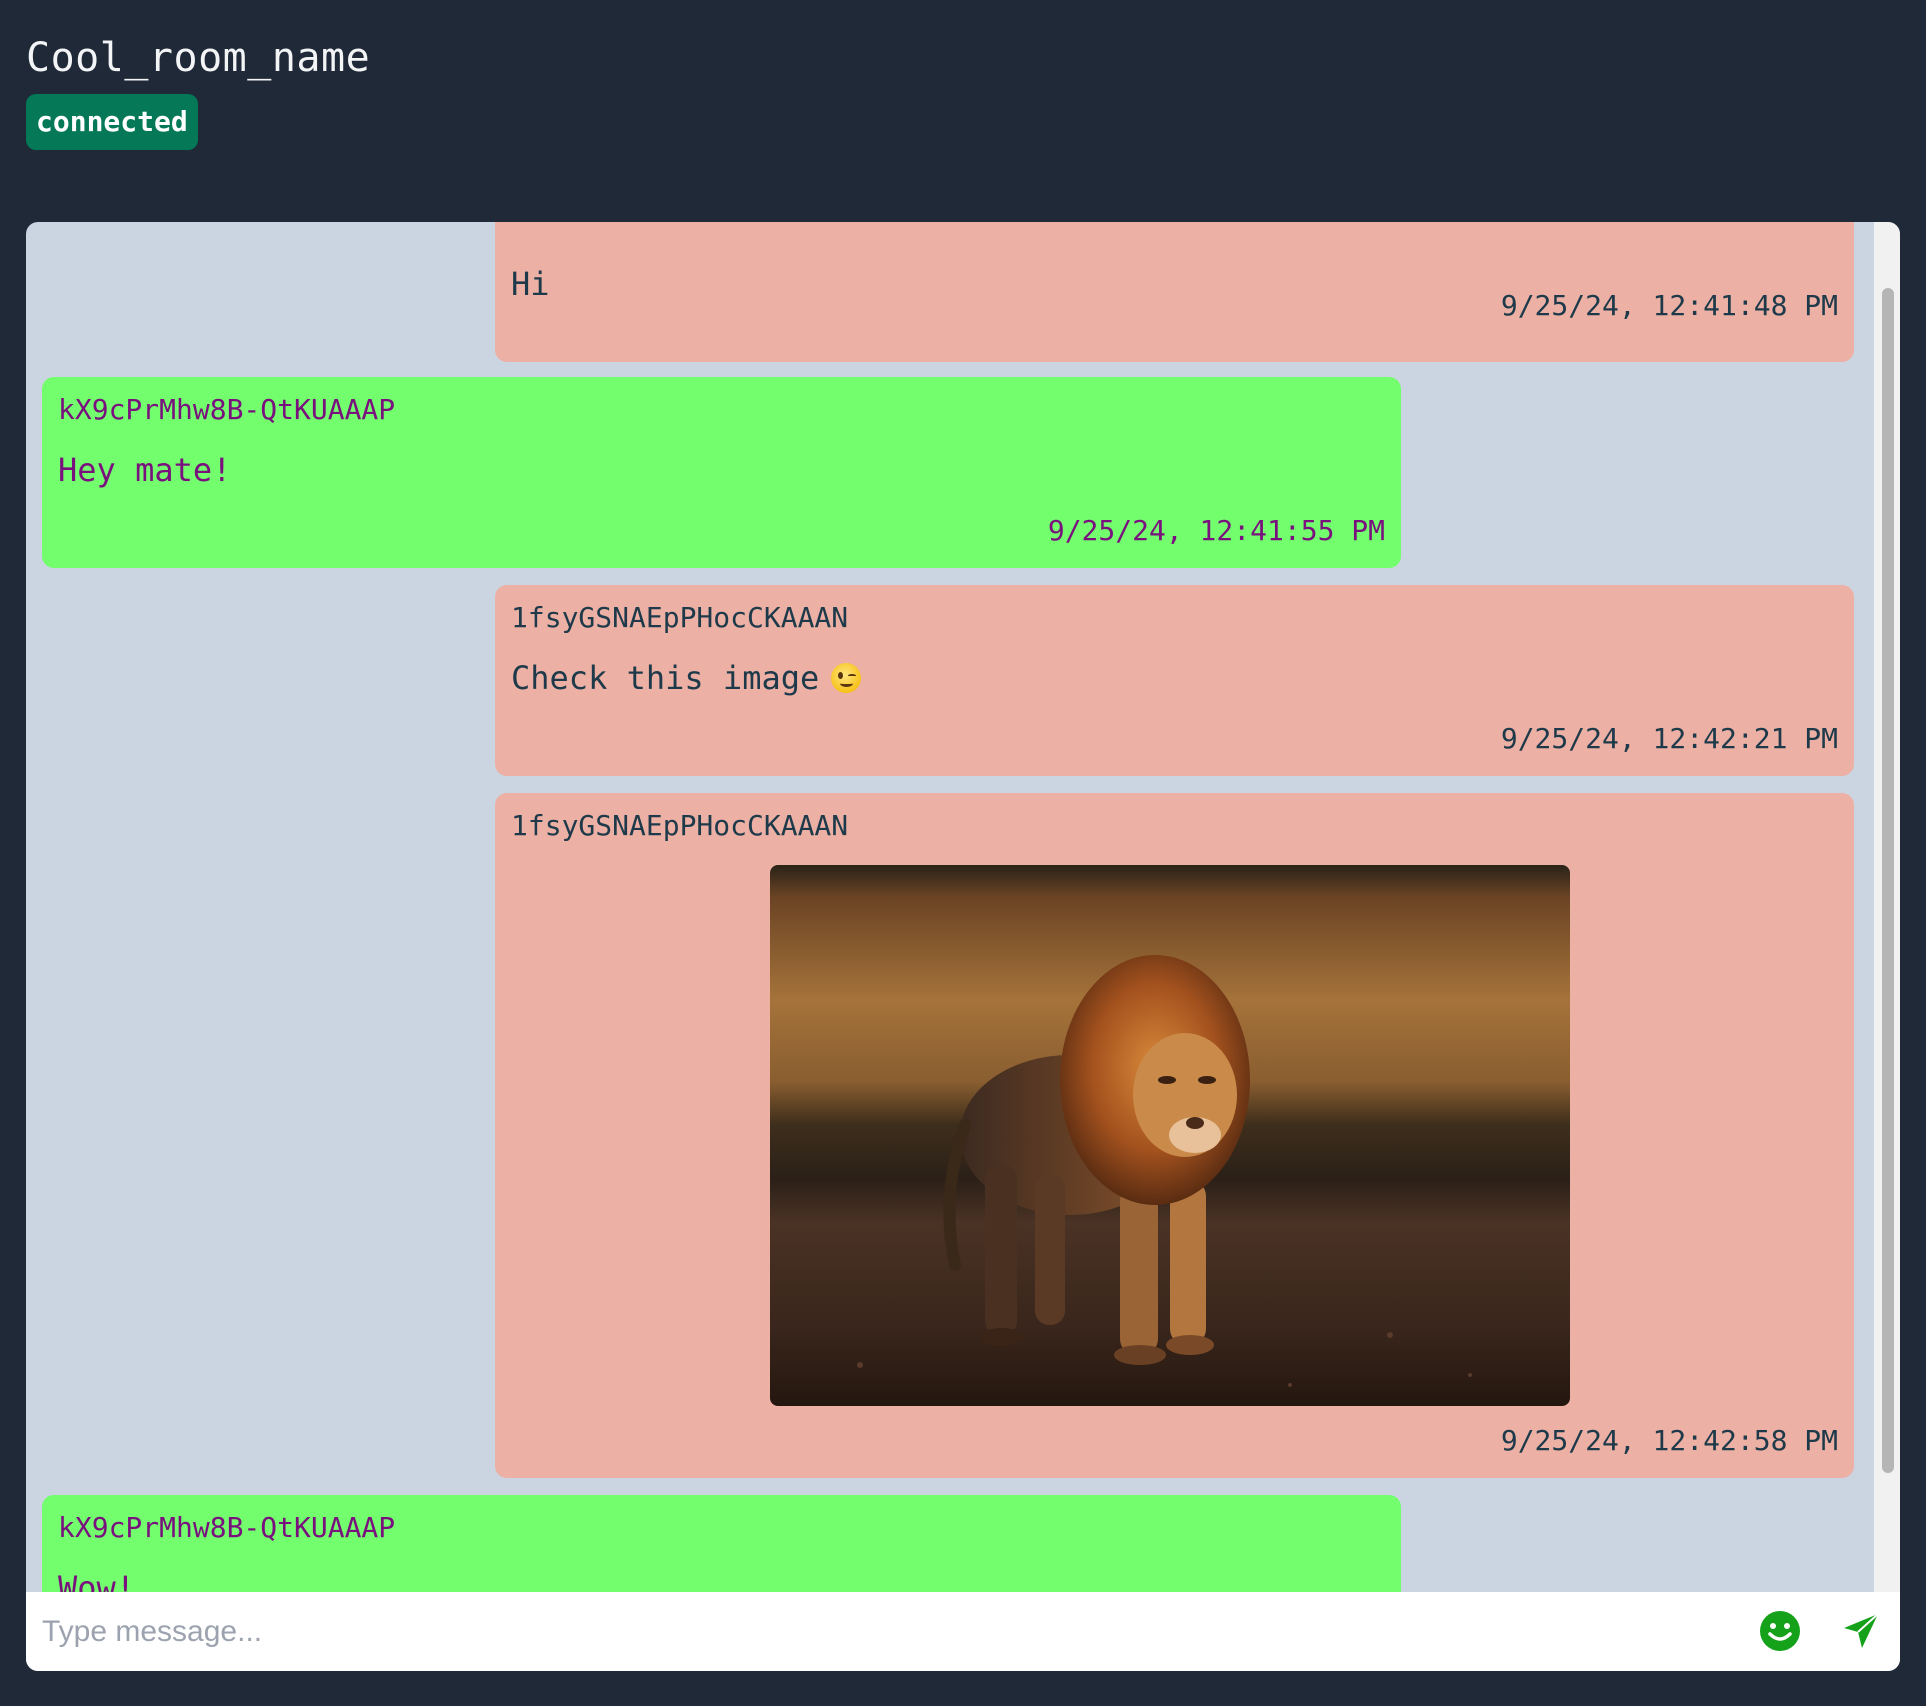 This screenshot has width=1926, height=1706. Describe the element at coordinates (145, 470) in the screenshot. I see `message-text: Hey mate!` at that location.